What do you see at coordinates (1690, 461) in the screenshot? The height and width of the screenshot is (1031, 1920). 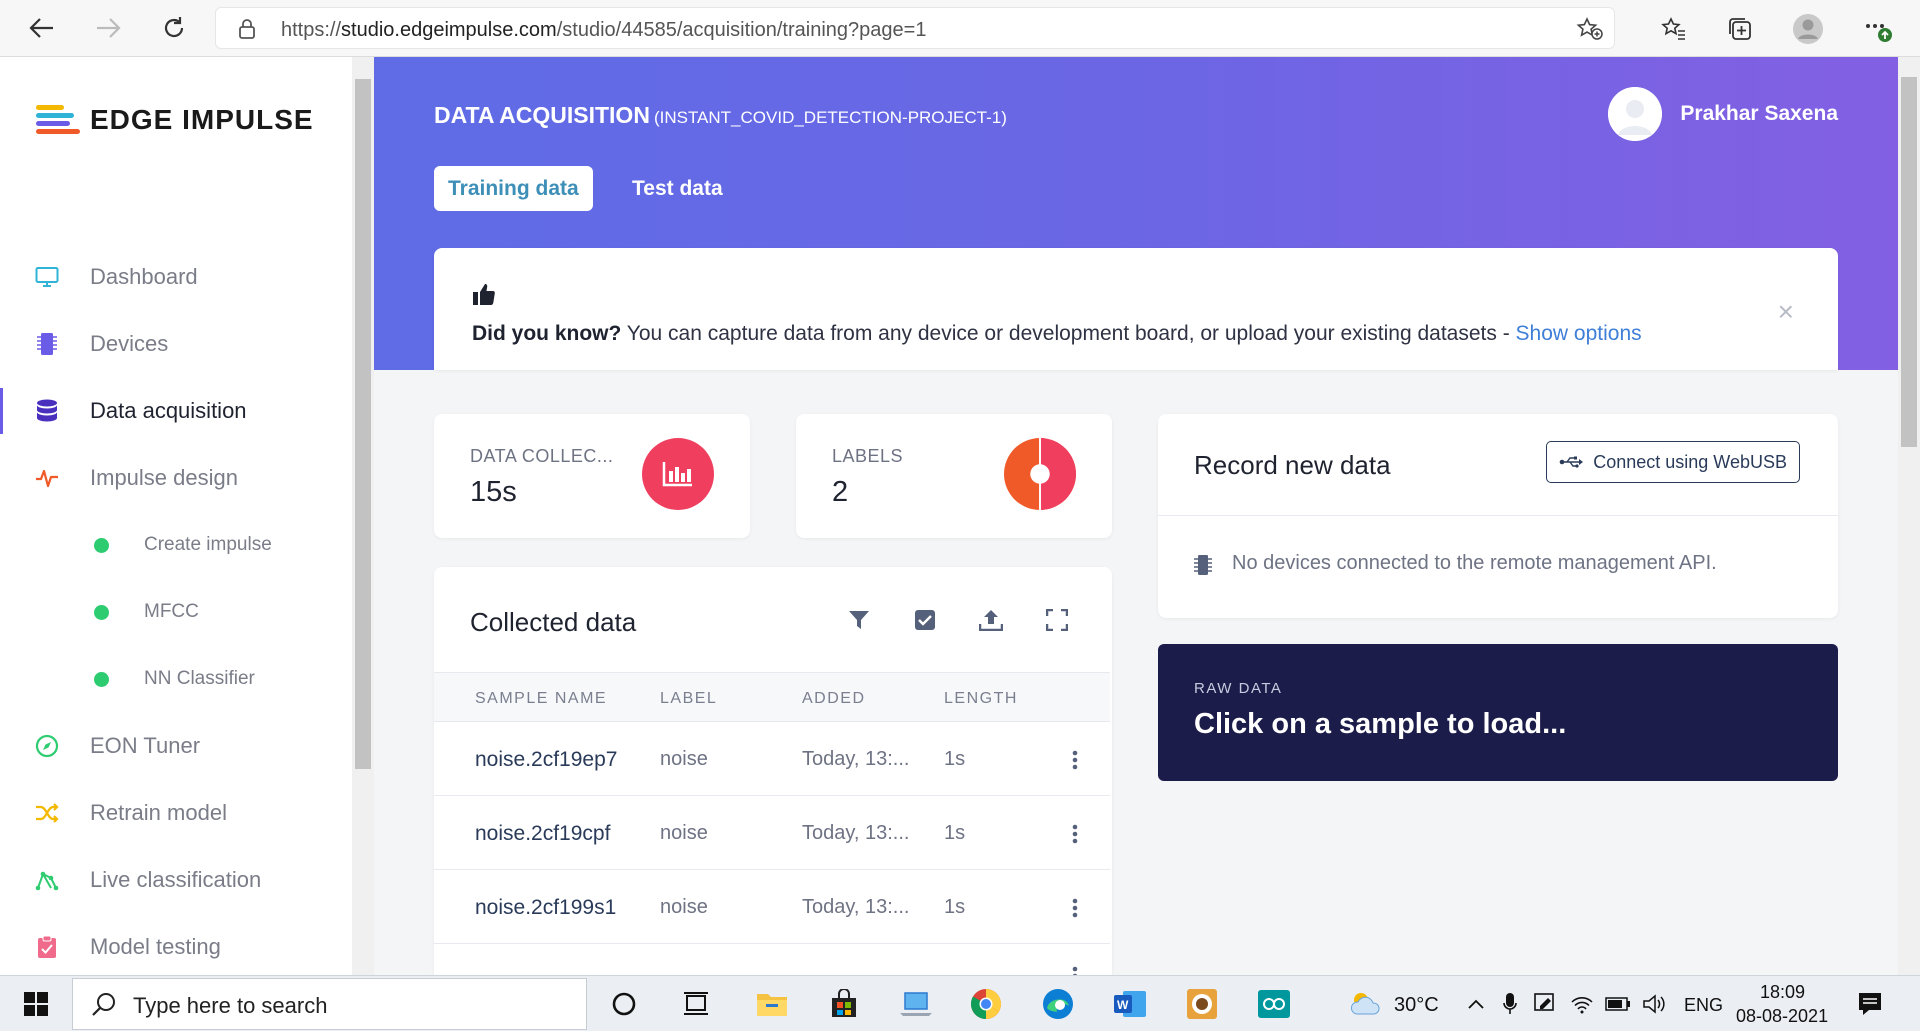 I see `webusb-label: Connect using WebUSB` at bounding box center [1690, 461].